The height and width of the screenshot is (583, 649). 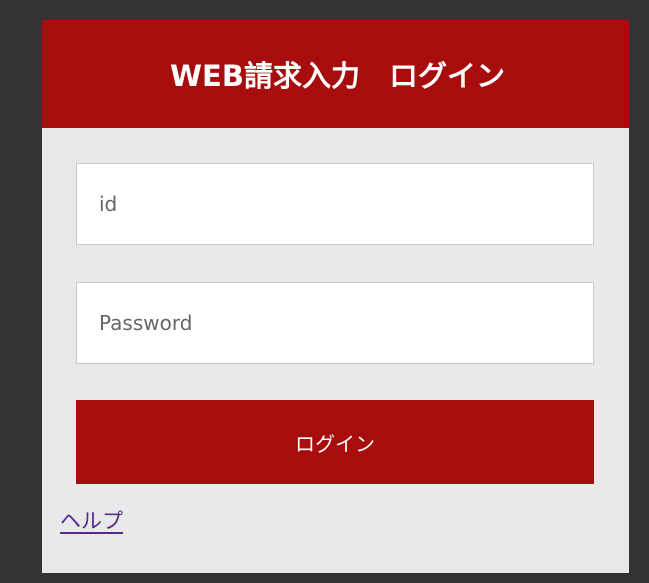 What do you see at coordinates (335, 442) in the screenshot?
I see `login-button: ログイン` at bounding box center [335, 442].